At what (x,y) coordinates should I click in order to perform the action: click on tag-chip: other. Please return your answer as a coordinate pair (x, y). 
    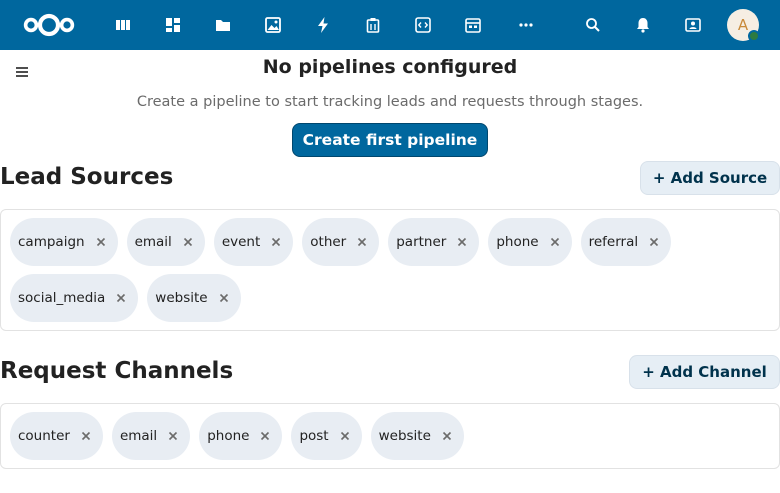
    Looking at the image, I should click on (341, 242).